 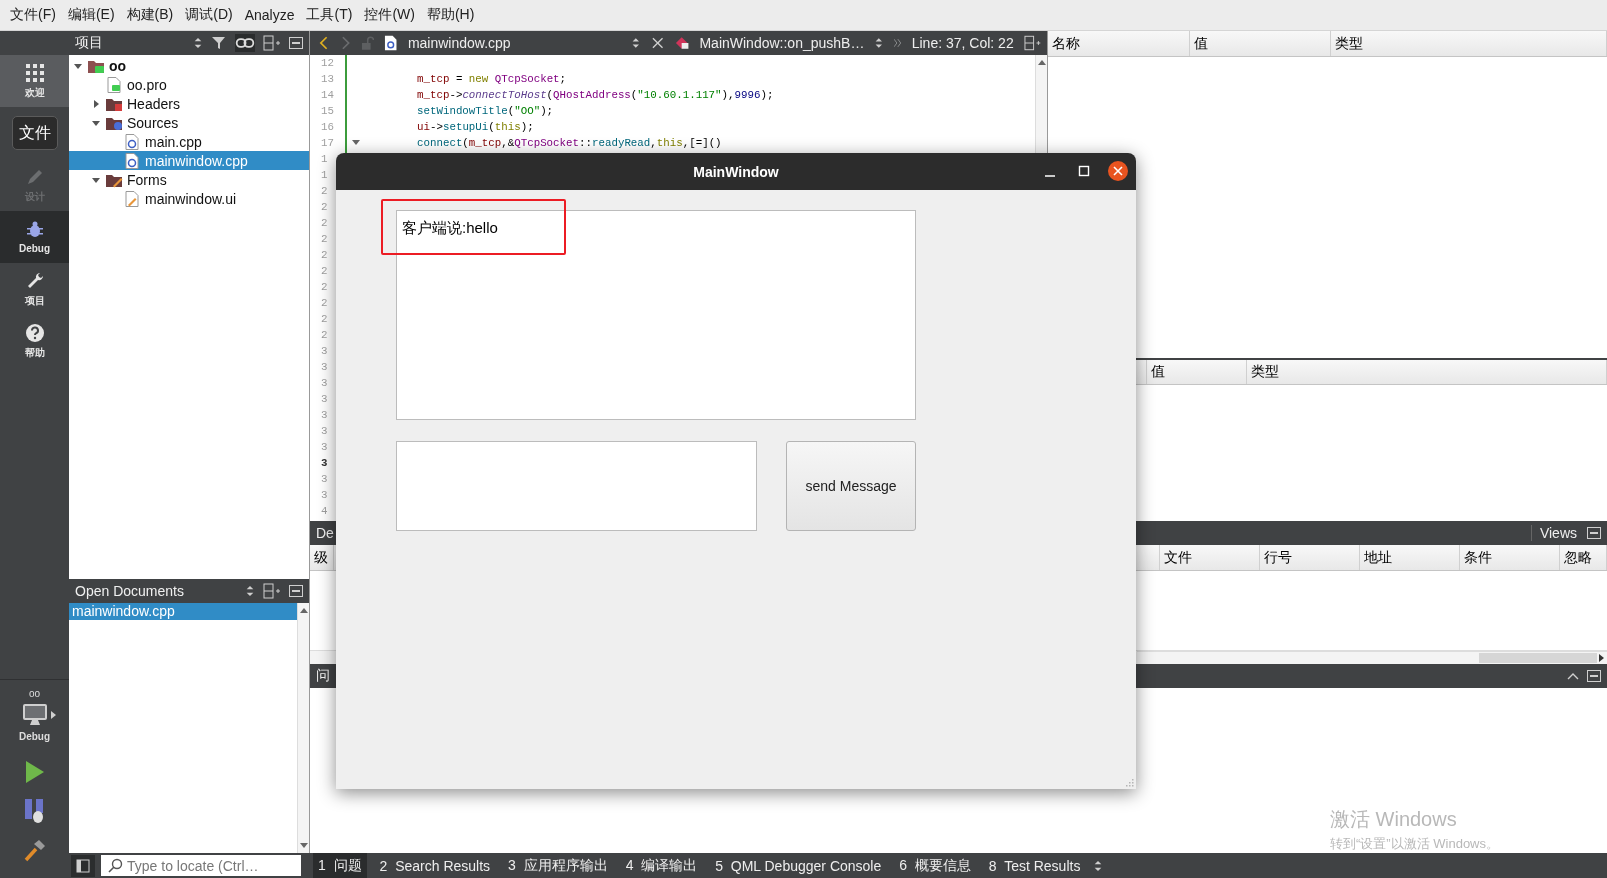 I want to click on tree-item: mainwindow.ui, so click(x=189, y=198).